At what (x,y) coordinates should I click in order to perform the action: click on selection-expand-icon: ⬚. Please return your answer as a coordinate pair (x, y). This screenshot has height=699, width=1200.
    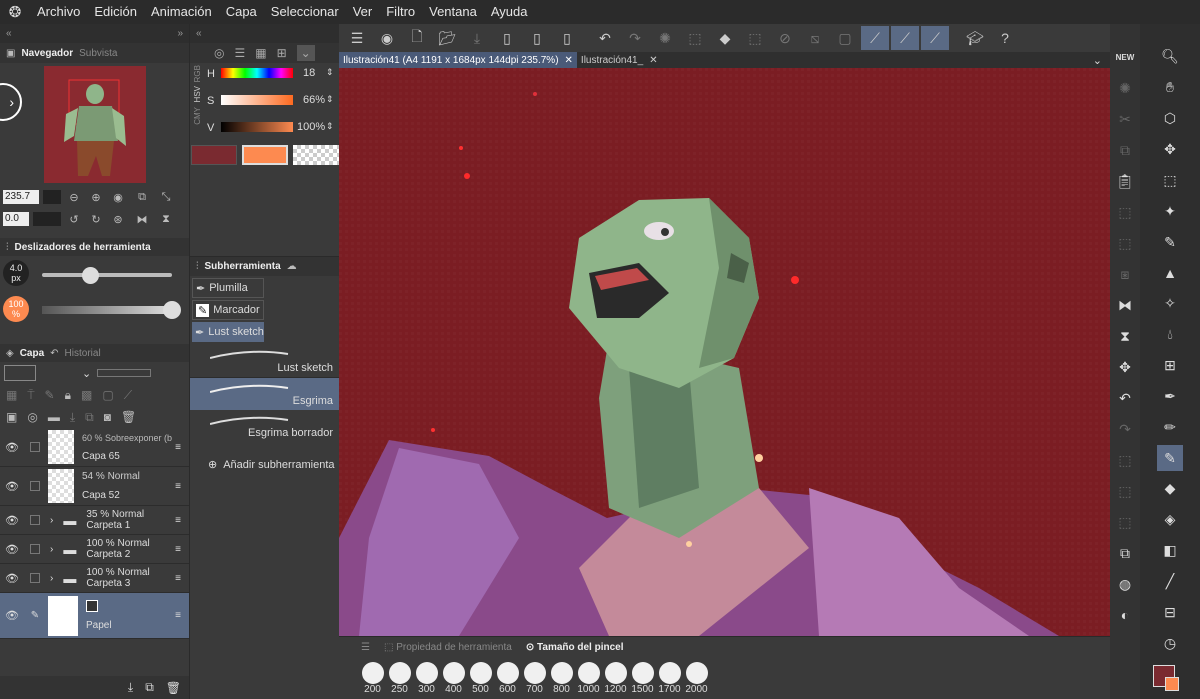
    Looking at the image, I should click on (1125, 491).